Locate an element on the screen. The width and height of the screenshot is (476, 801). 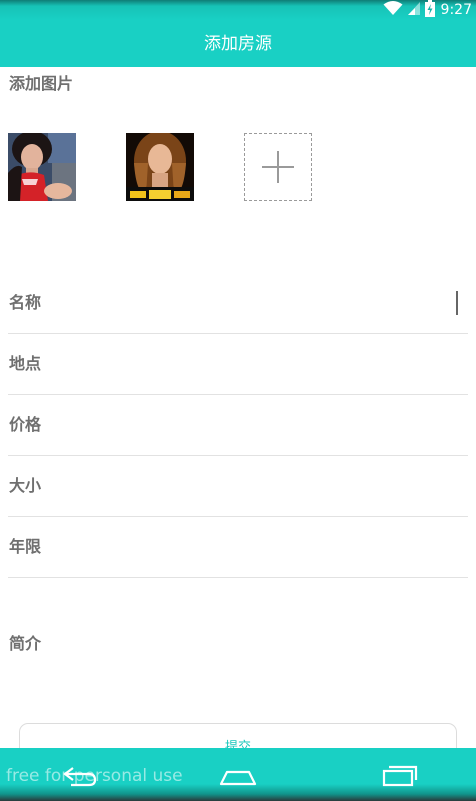
wifi-icon is located at coordinates (393, 10).